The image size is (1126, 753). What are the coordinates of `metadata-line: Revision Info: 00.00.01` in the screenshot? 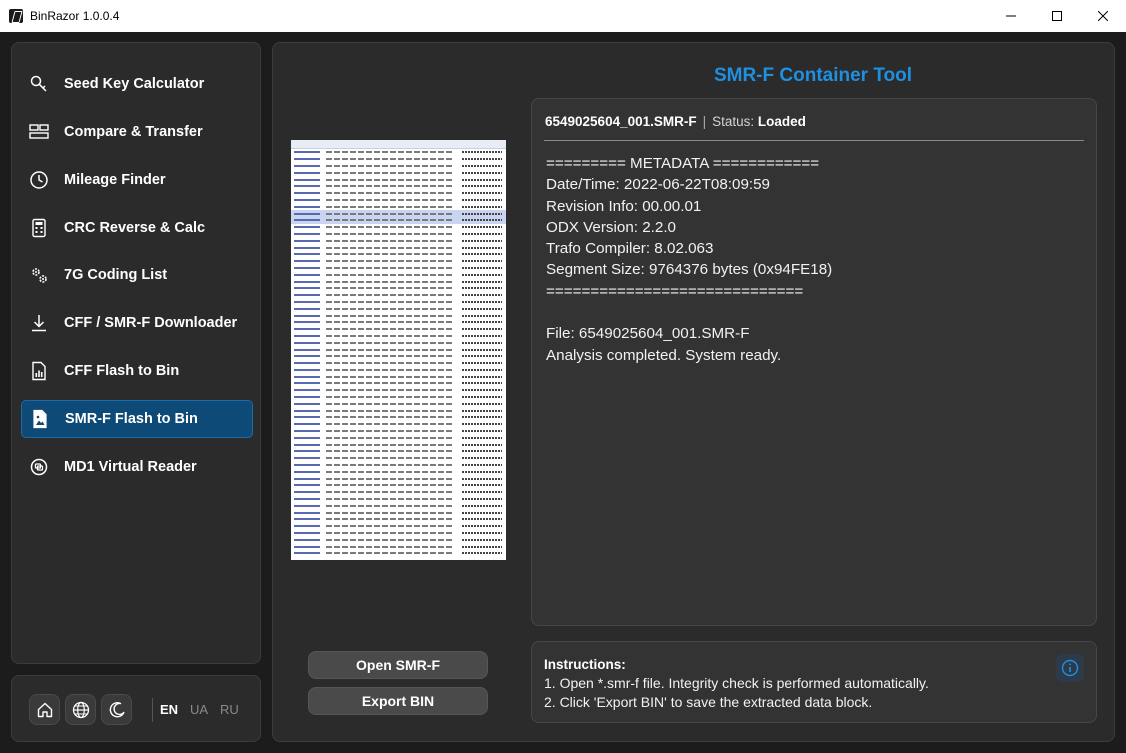 It's located at (624, 206).